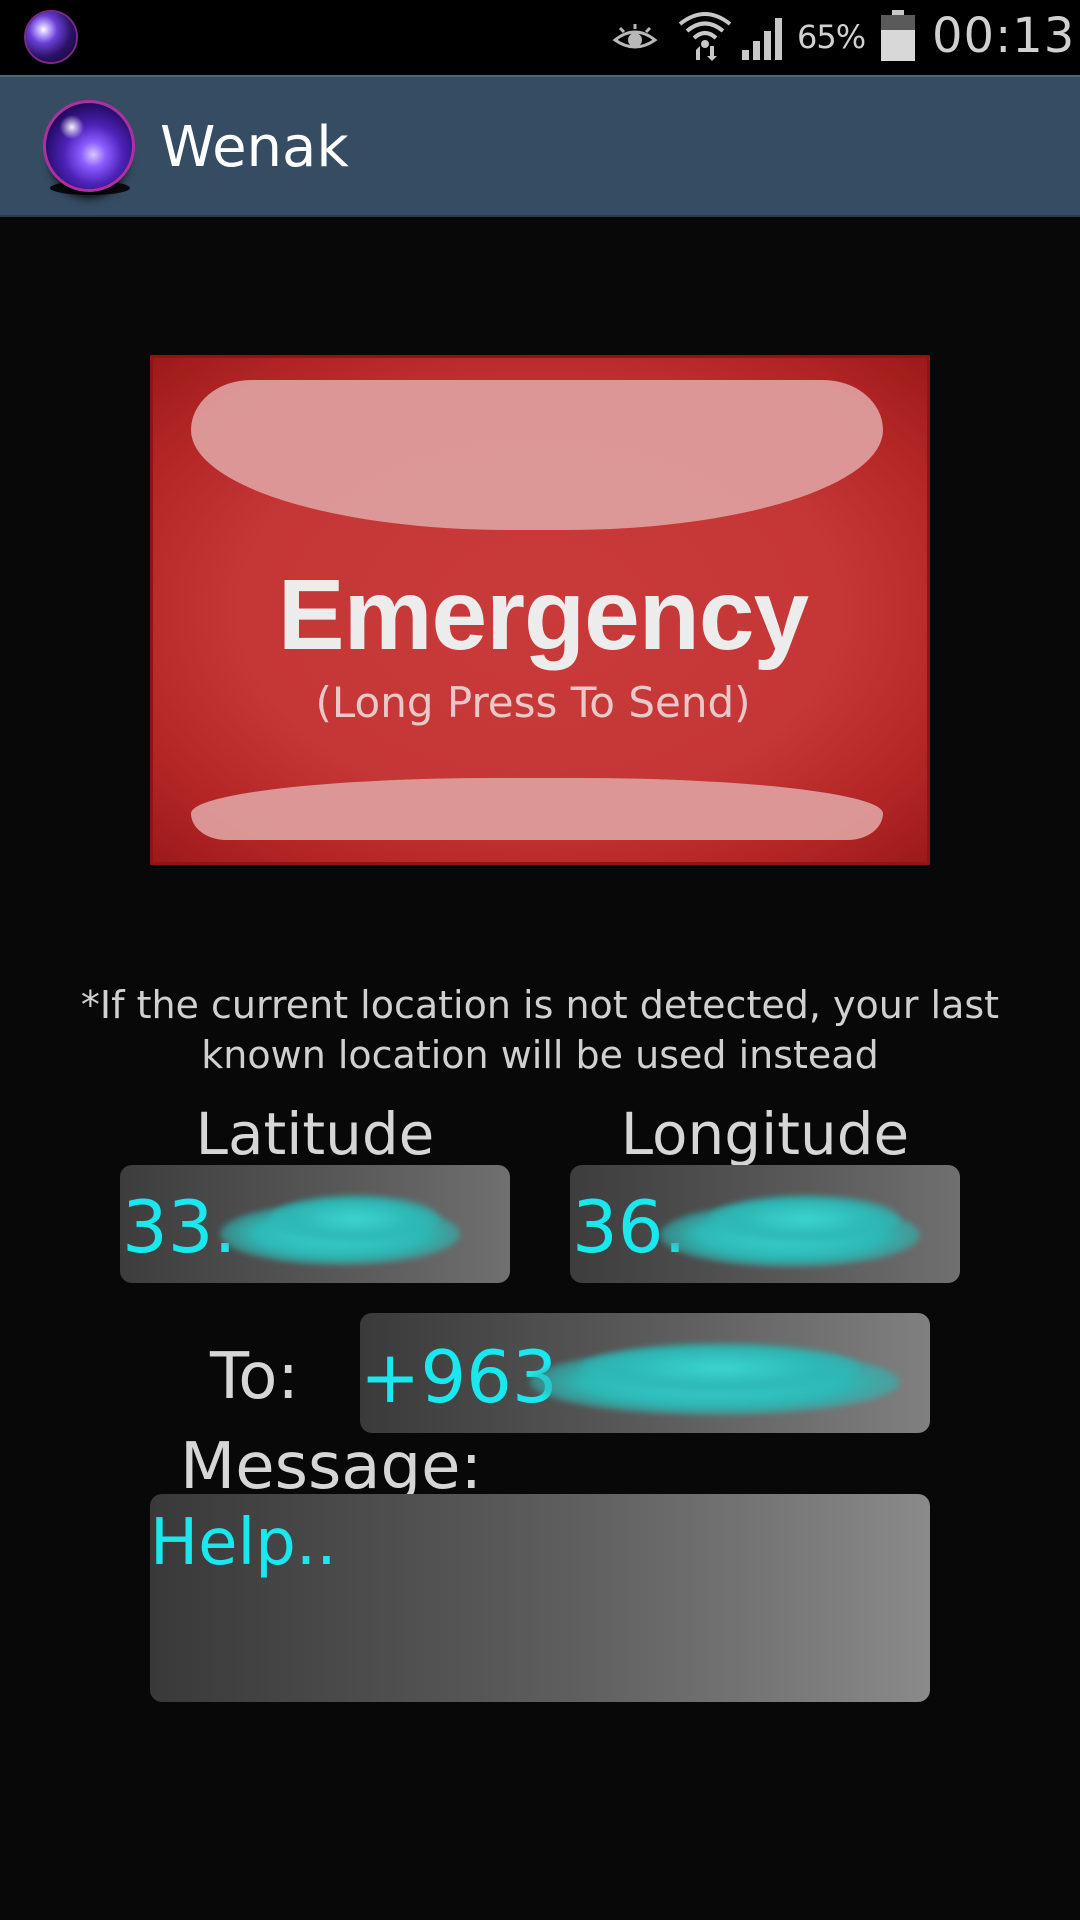 The width and height of the screenshot is (1080, 1920). What do you see at coordinates (254, 1377) in the screenshot?
I see `to-label: To:` at bounding box center [254, 1377].